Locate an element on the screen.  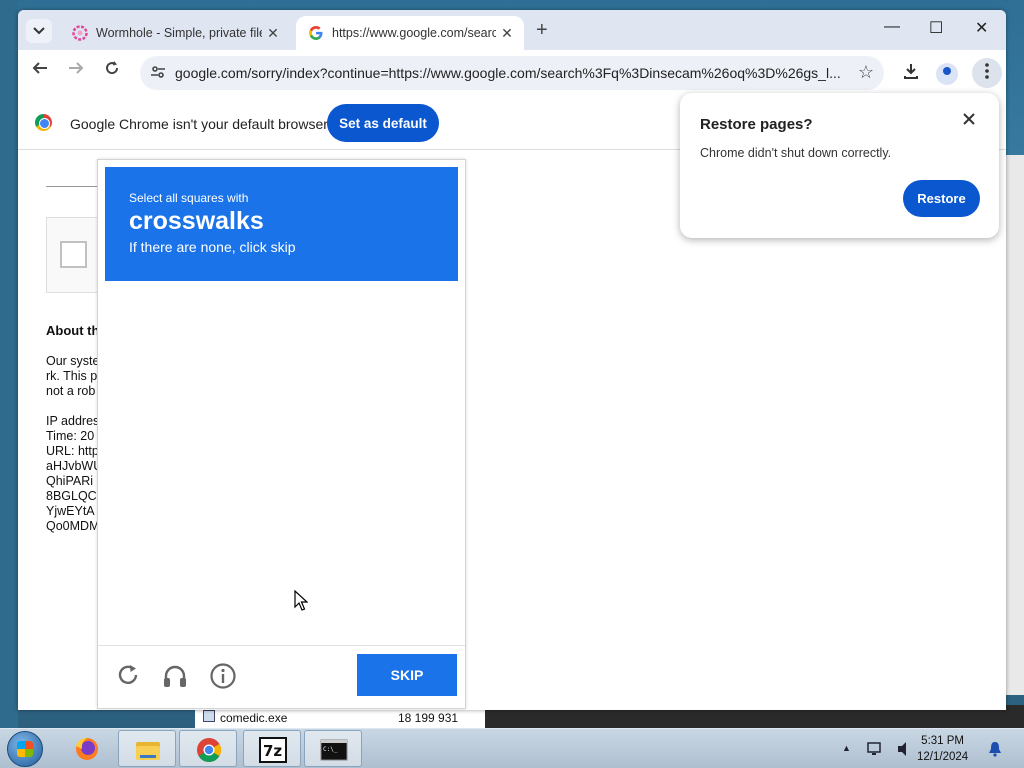
tab-wormhole: Wormhole - Simple, private file ✕ is located at coordinates (175, 33).